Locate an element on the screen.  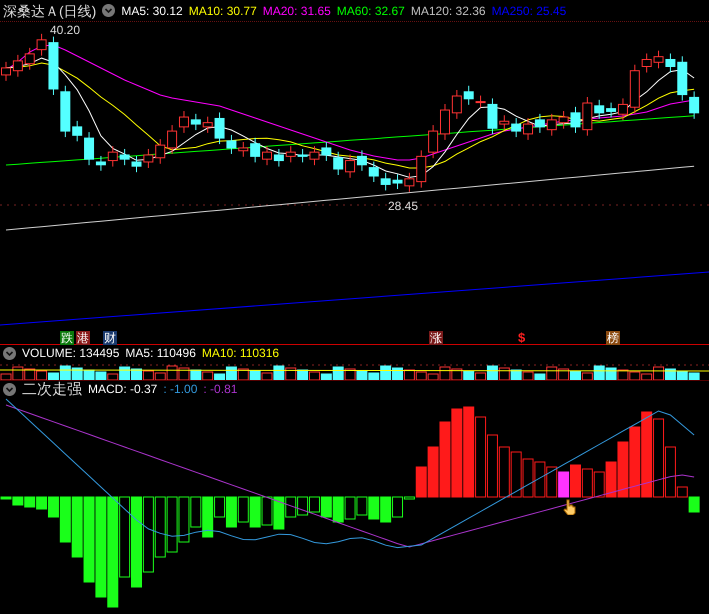
low-price-label: 28.45 is located at coordinates (403, 206).